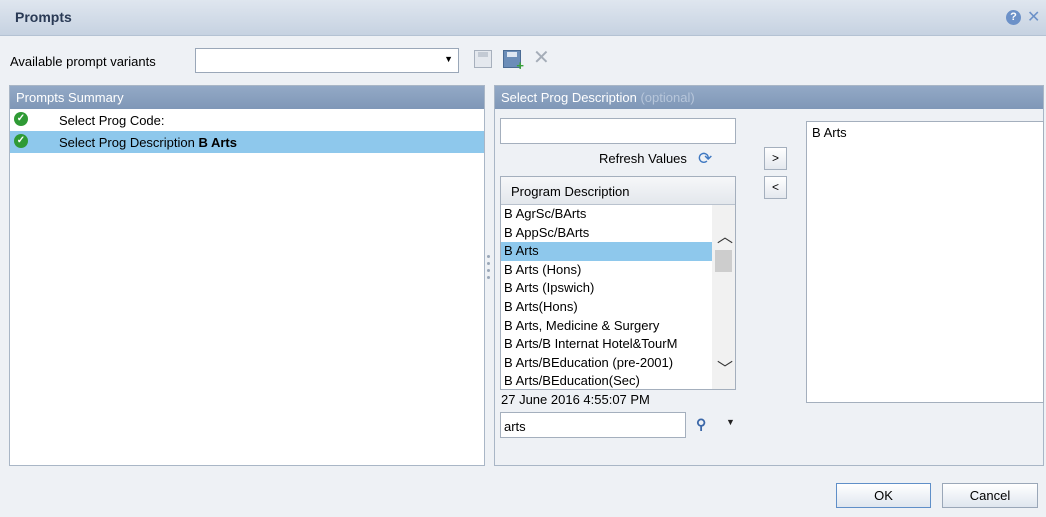 The width and height of the screenshot is (1046, 517). I want to click on search-input, so click(618, 131).